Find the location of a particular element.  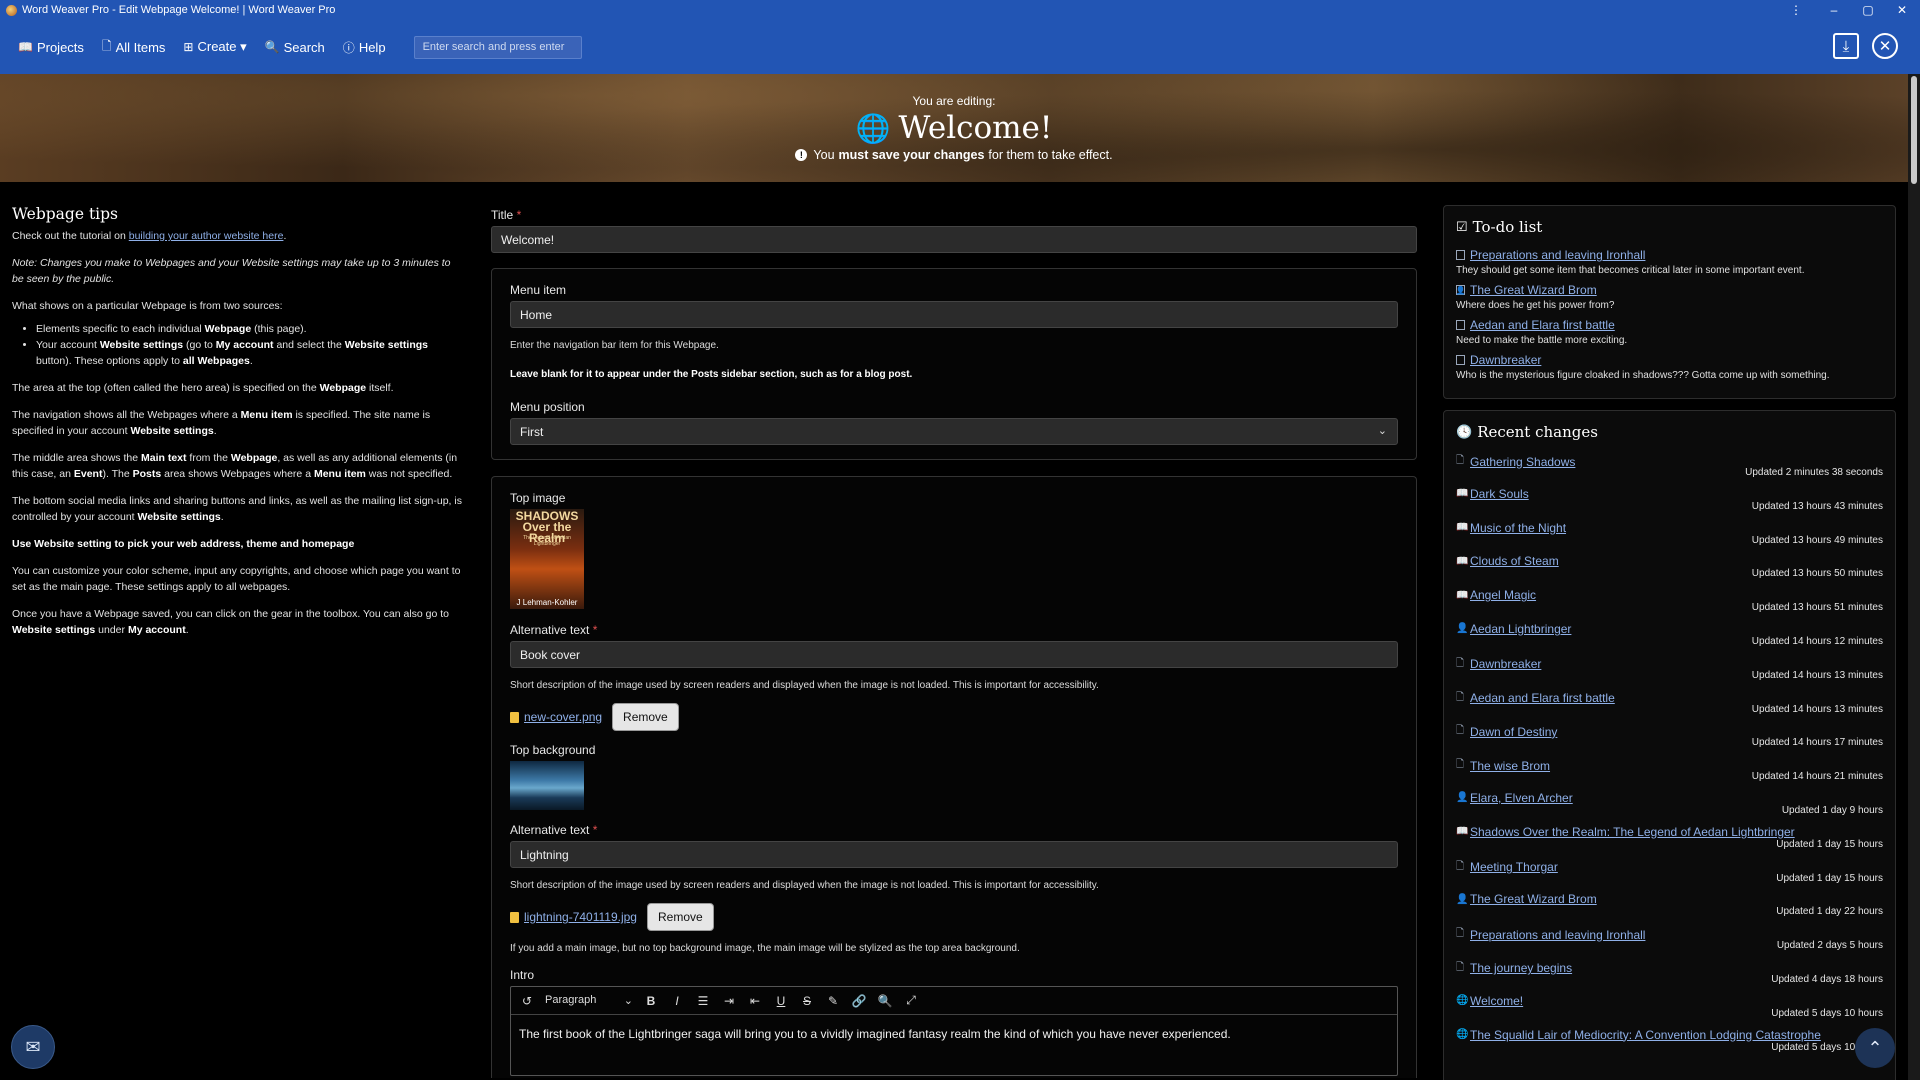

scrollbar-thumb is located at coordinates (1914, 130).